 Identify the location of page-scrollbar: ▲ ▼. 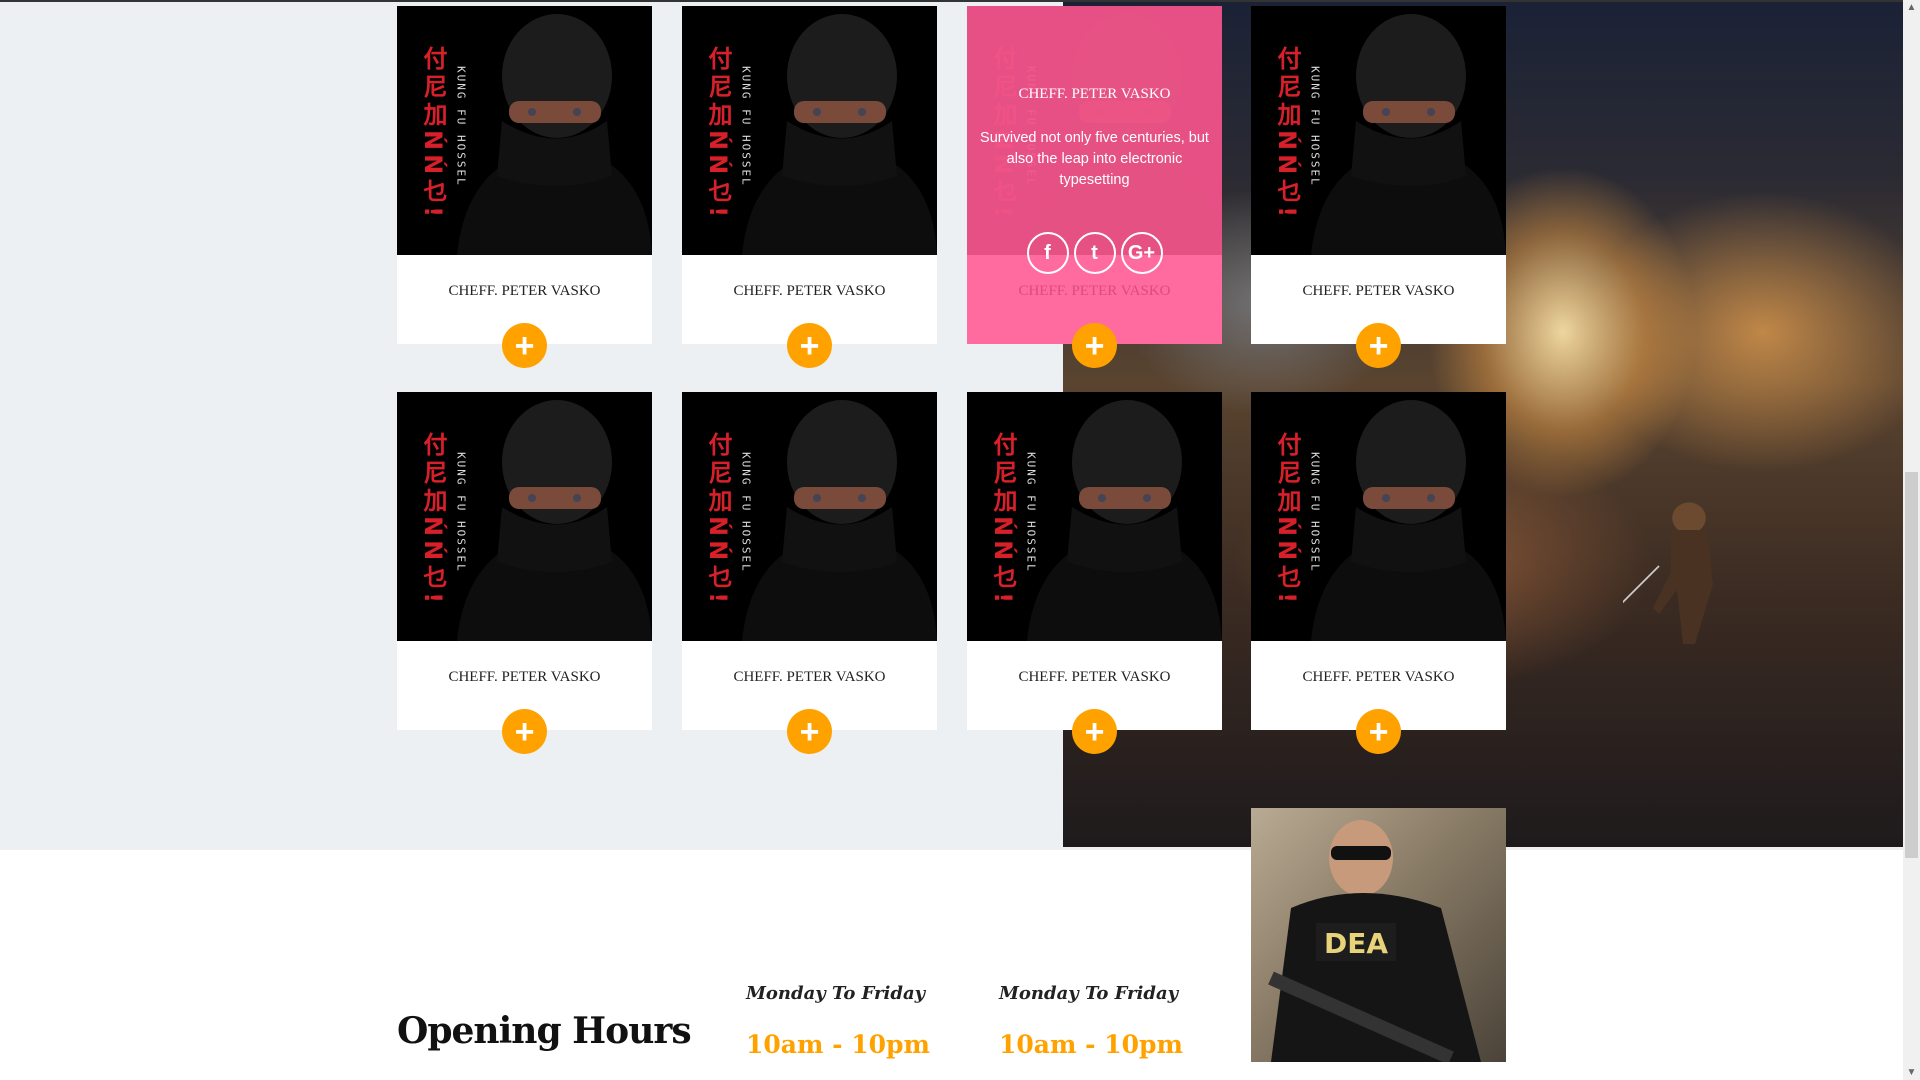
(1911, 540).